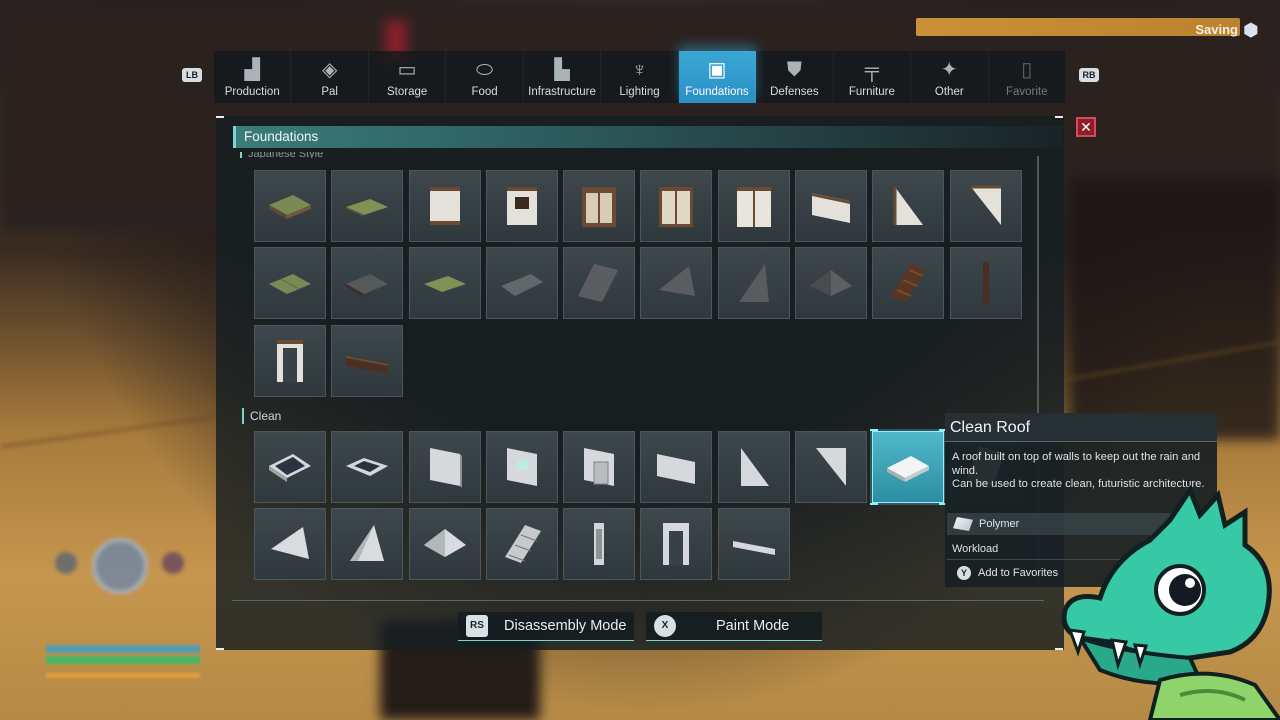  I want to click on lb-button-hint: LB, so click(192, 75).